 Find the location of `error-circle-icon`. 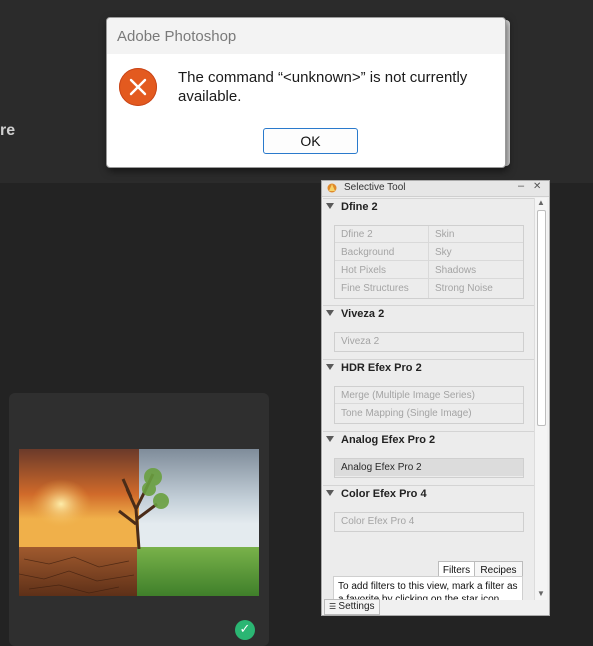

error-circle-icon is located at coordinates (138, 87).